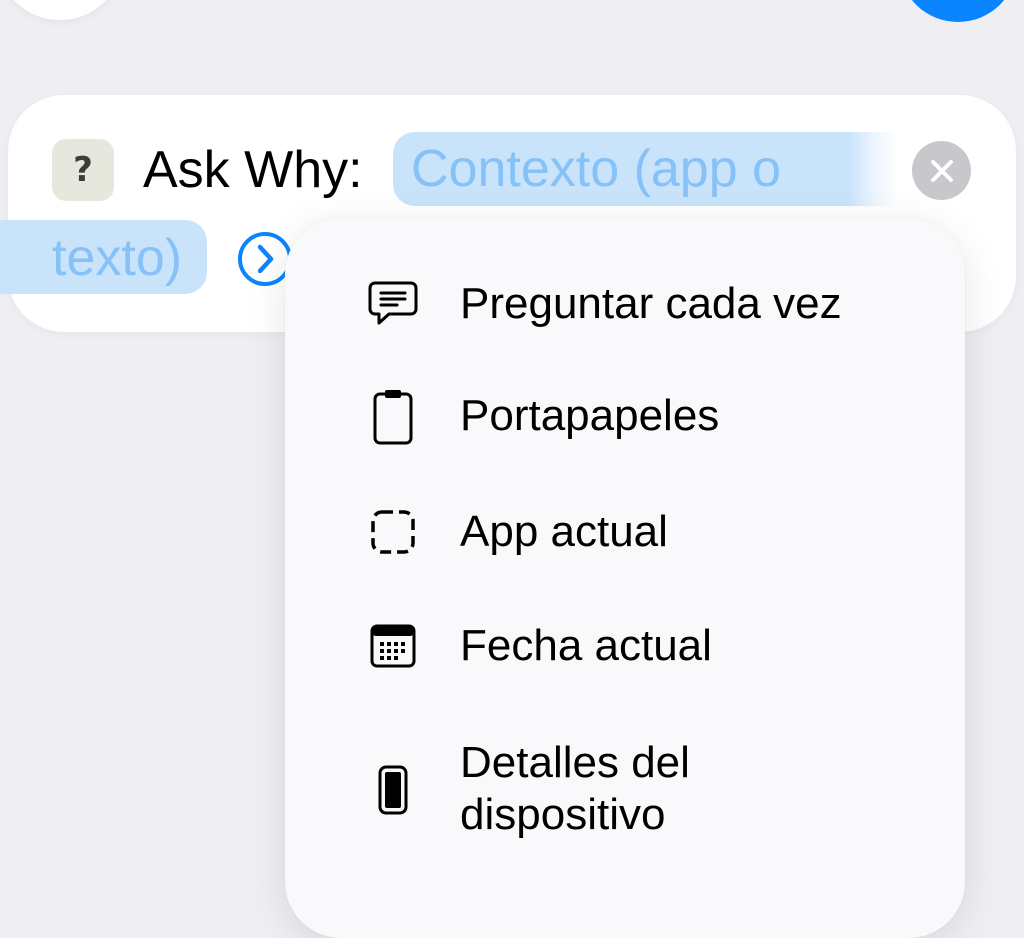  I want to click on menu-item-label: App actual, so click(564, 531).